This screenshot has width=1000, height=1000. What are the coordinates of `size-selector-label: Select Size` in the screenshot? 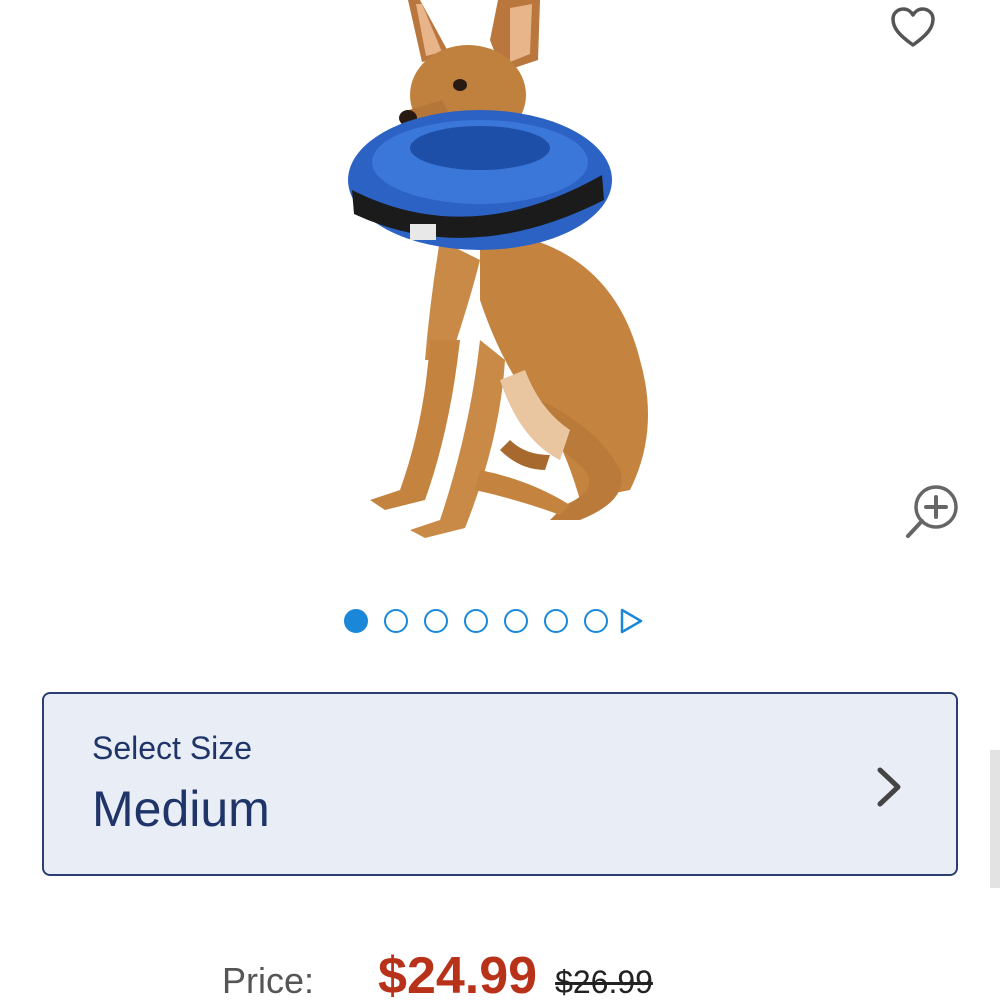 It's located at (172, 748).